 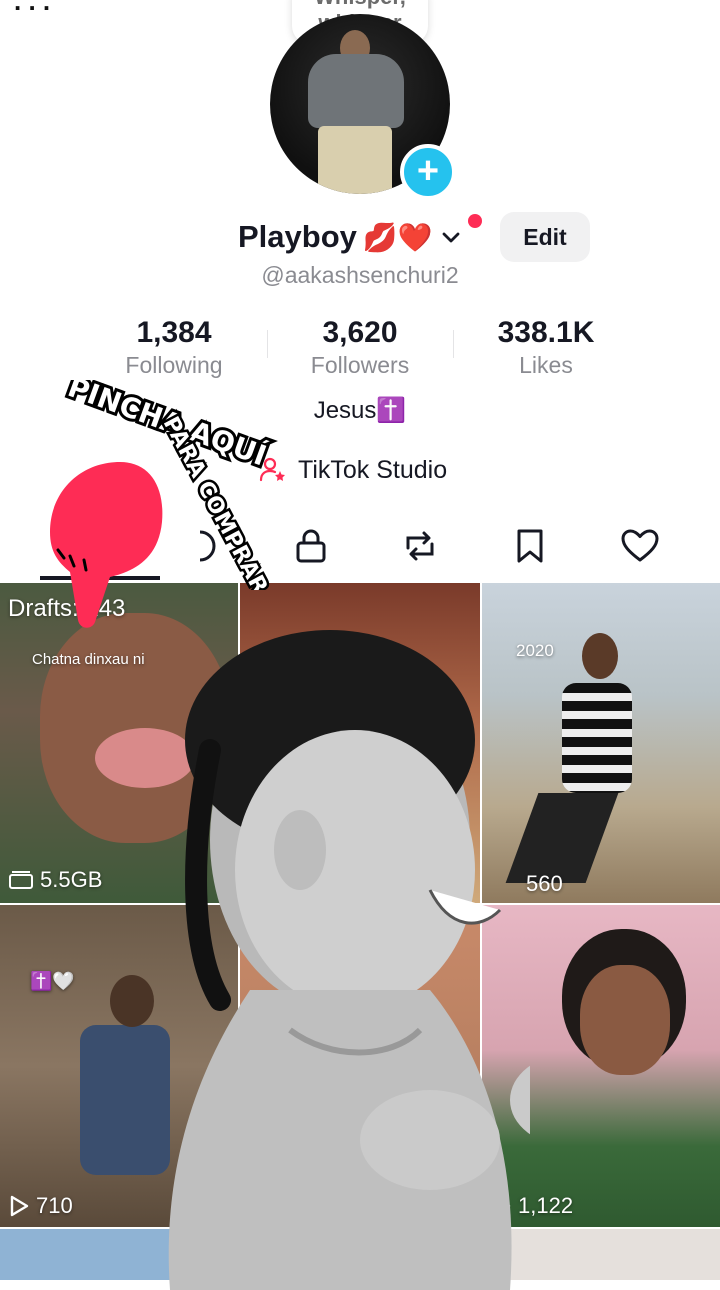 What do you see at coordinates (420, 546) in the screenshot?
I see `repost-icon` at bounding box center [420, 546].